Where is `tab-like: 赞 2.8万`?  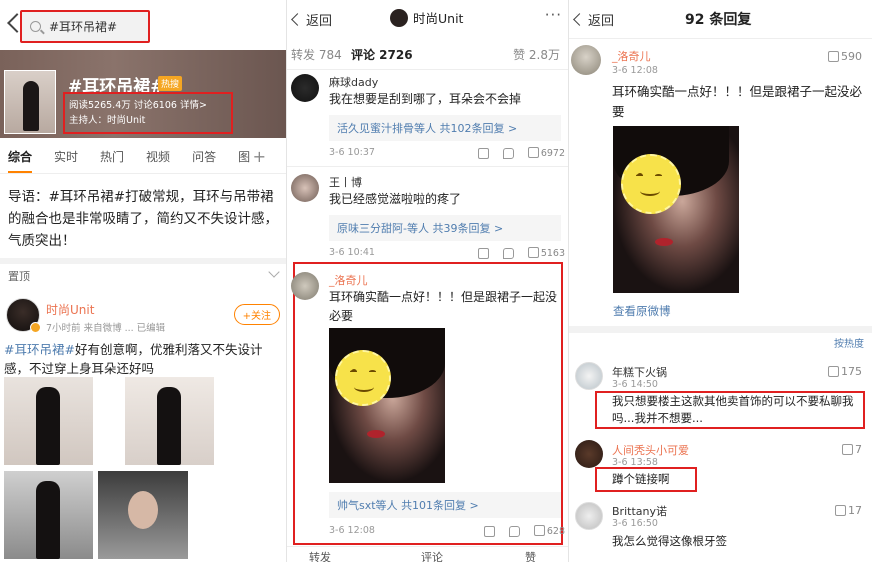 tab-like: 赞 2.8万 is located at coordinates (536, 54).